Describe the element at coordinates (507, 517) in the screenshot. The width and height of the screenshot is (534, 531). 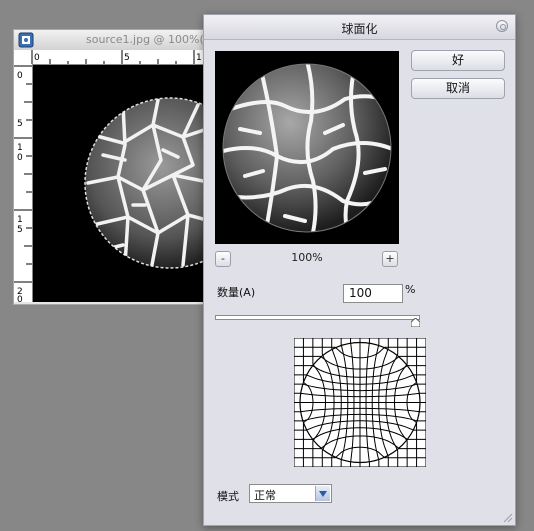
I see `resize-grip-icon` at that location.